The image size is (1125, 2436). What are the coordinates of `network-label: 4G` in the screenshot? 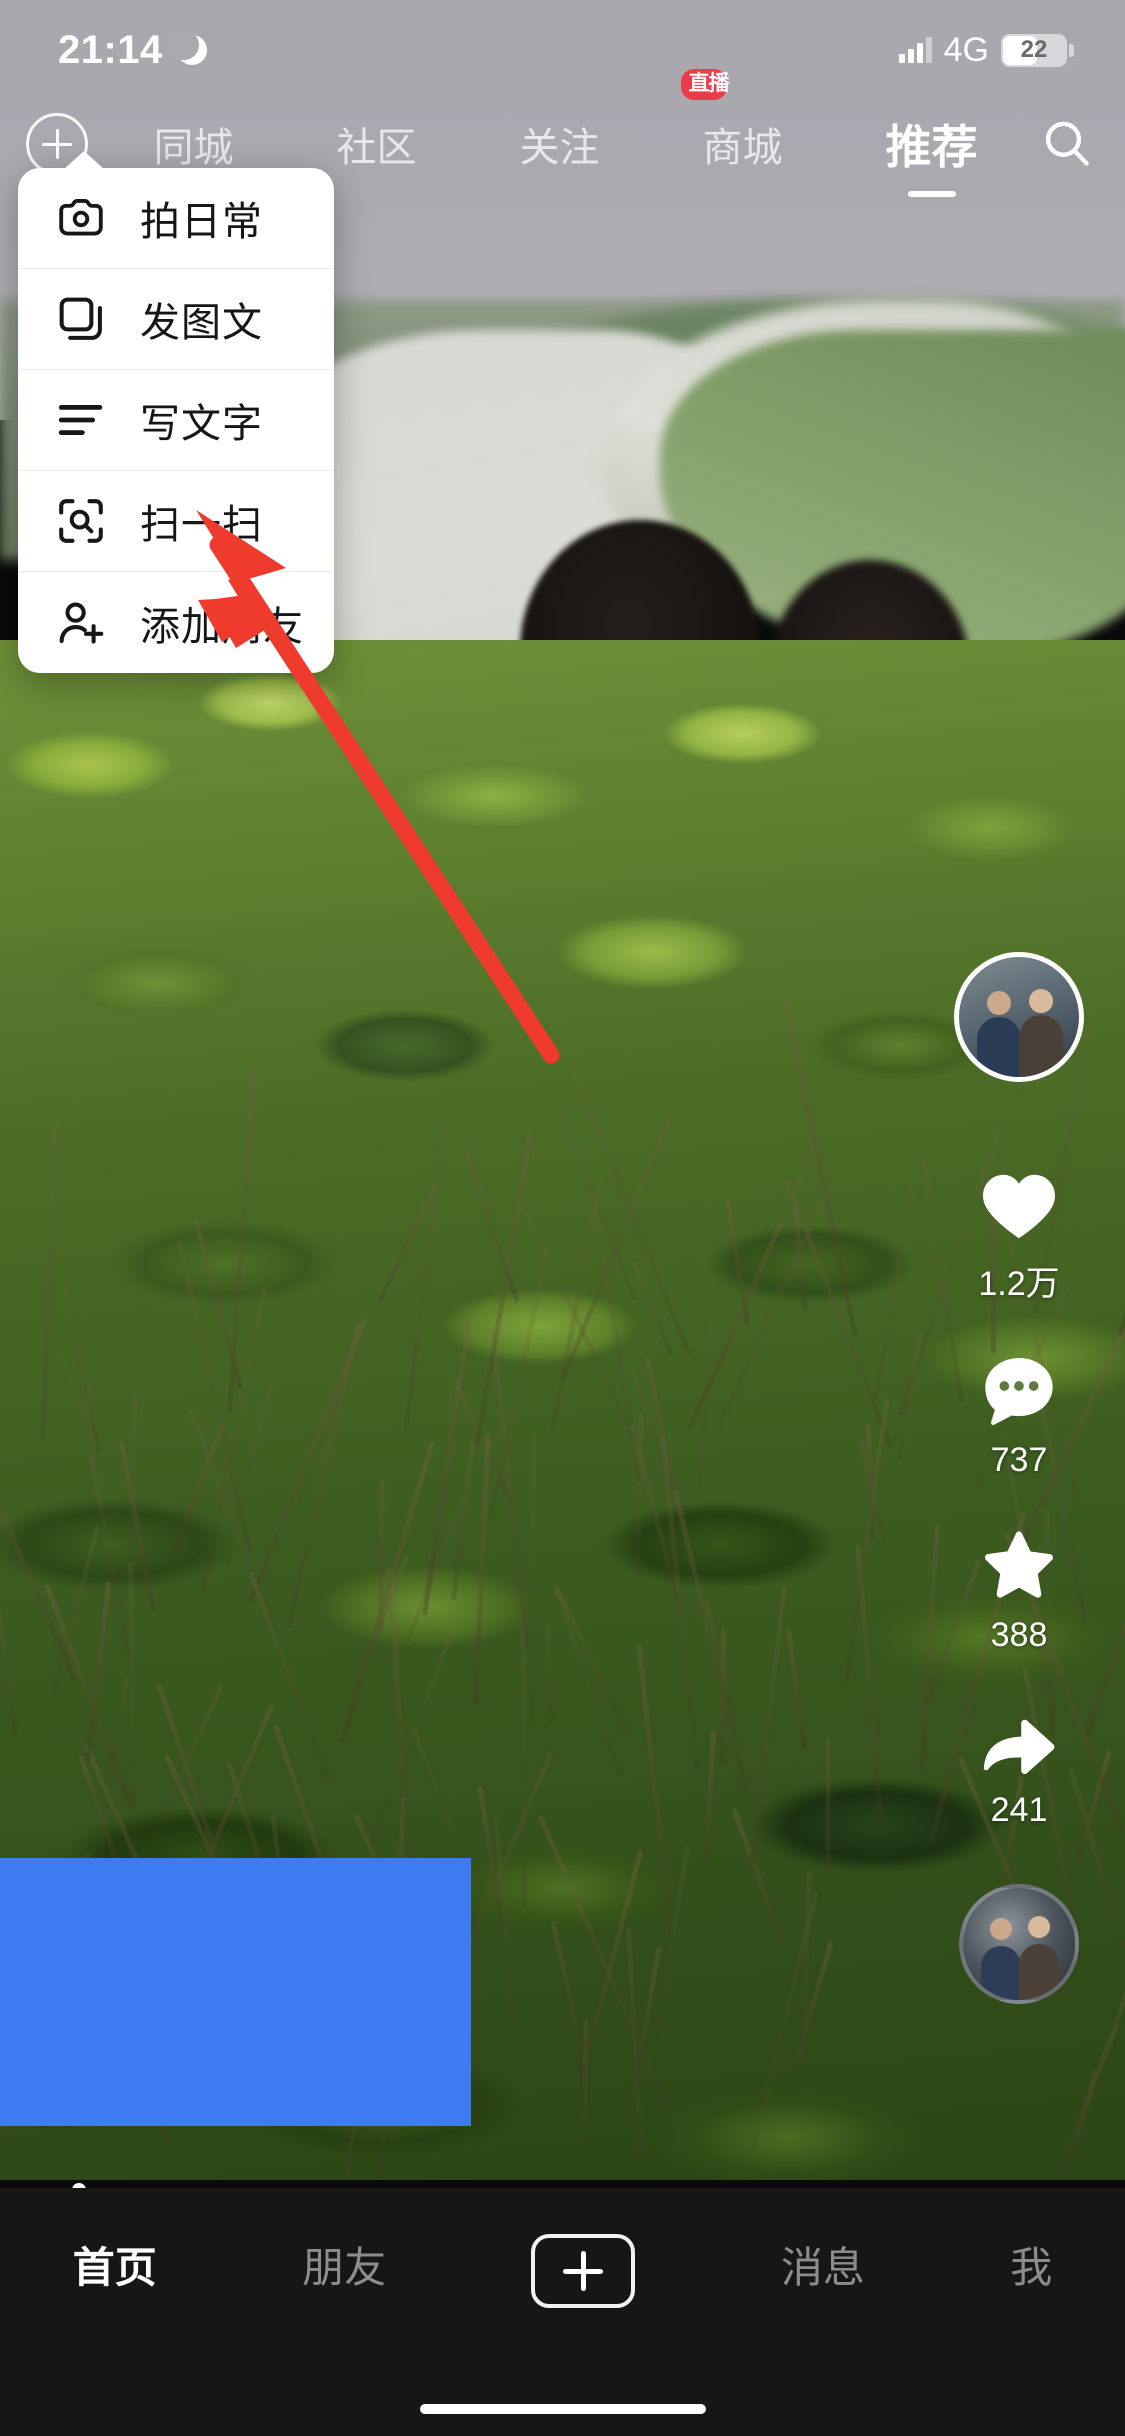 It's located at (966, 49).